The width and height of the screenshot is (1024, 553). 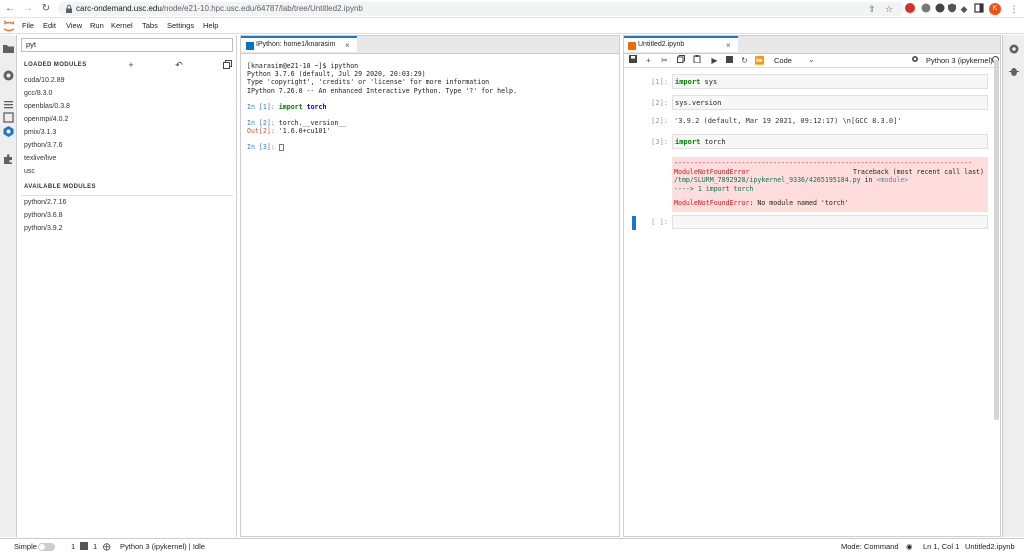 What do you see at coordinates (38, 93) in the screenshot?
I see `loaded-module-item: gcc/8.3.0` at bounding box center [38, 93].